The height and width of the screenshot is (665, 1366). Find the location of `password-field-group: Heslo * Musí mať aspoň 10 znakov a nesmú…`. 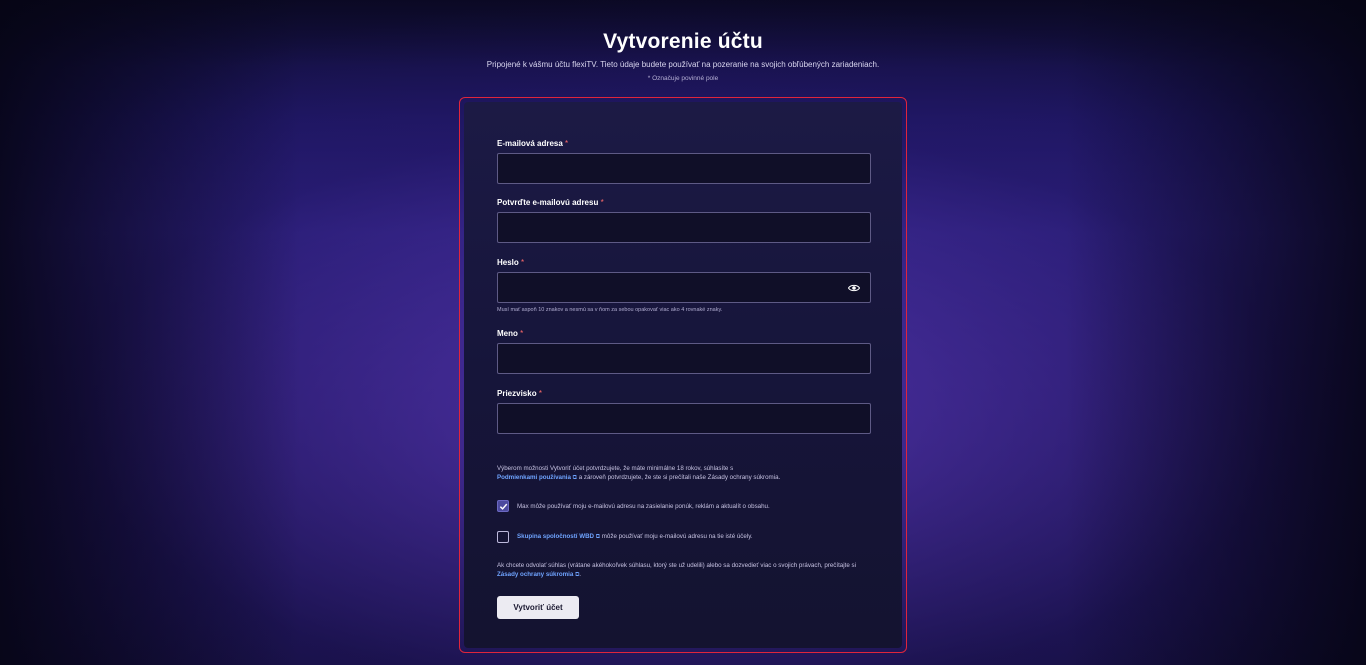

password-field-group: Heslo * Musí mať aspoň 10 znakov a nesmú… is located at coordinates (684, 285).